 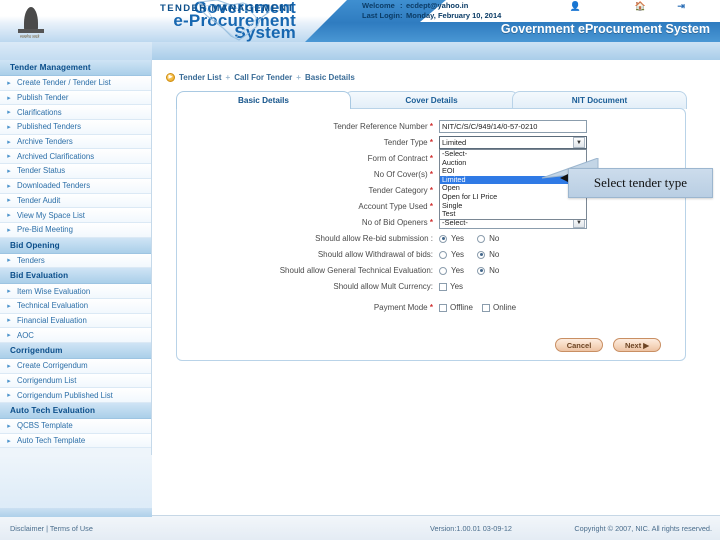 I want to click on radio-label-rebid-no: No, so click(x=494, y=238).